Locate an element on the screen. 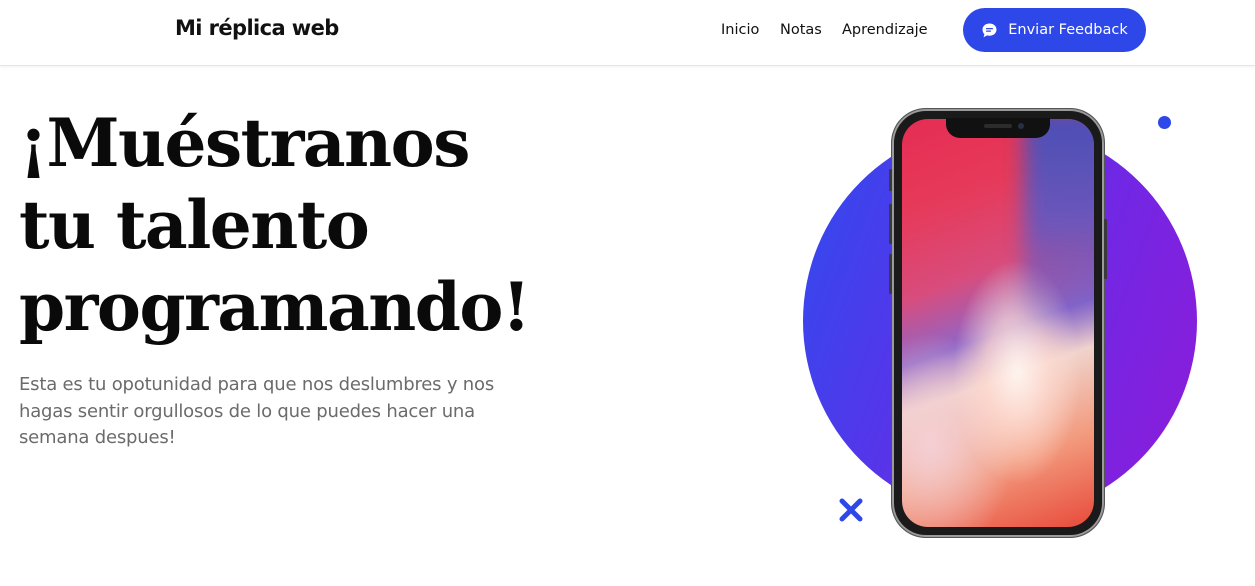 This screenshot has height=586, width=1255. smartphone-illustration is located at coordinates (998, 323).